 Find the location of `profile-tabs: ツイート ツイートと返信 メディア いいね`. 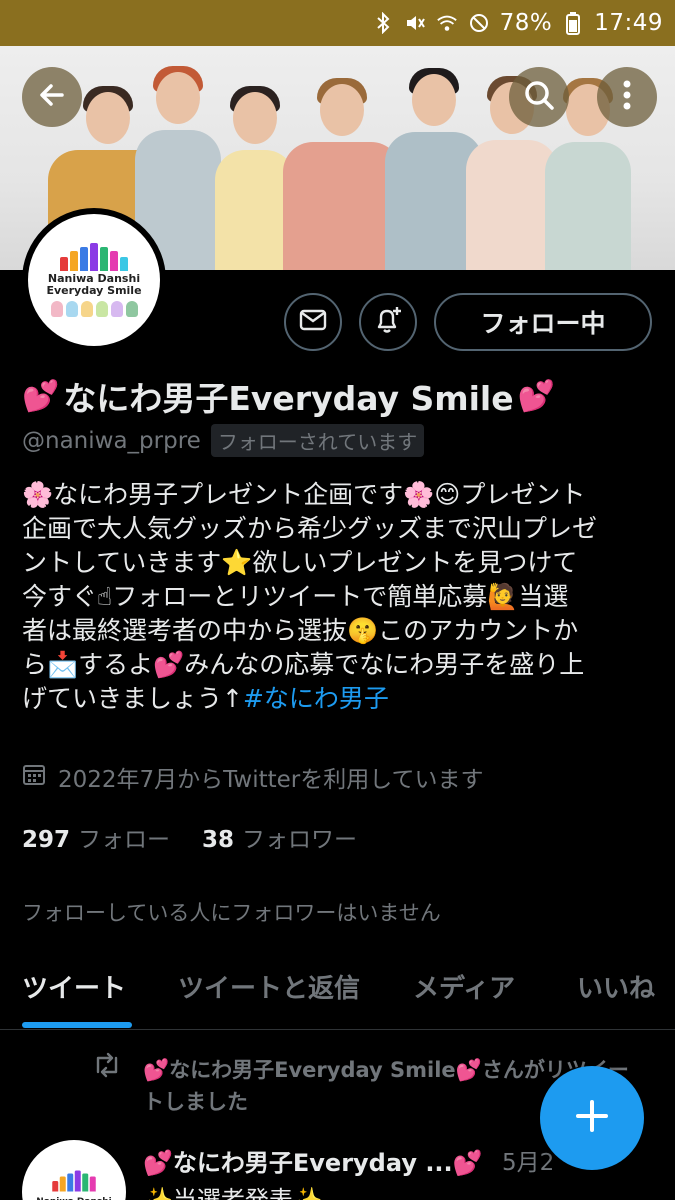

profile-tabs: ツイート ツイートと返信 メディア いいね is located at coordinates (337, 985).